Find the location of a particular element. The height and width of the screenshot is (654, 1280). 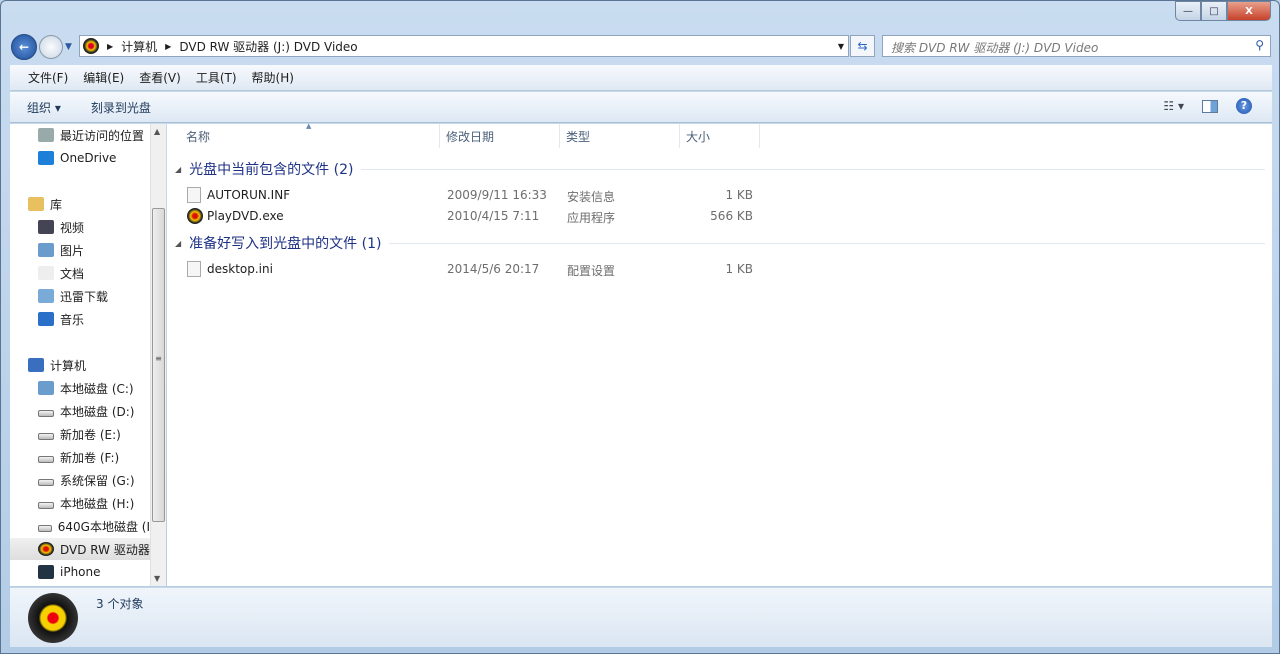

column-date-modified: 修改日期 is located at coordinates (500, 136).